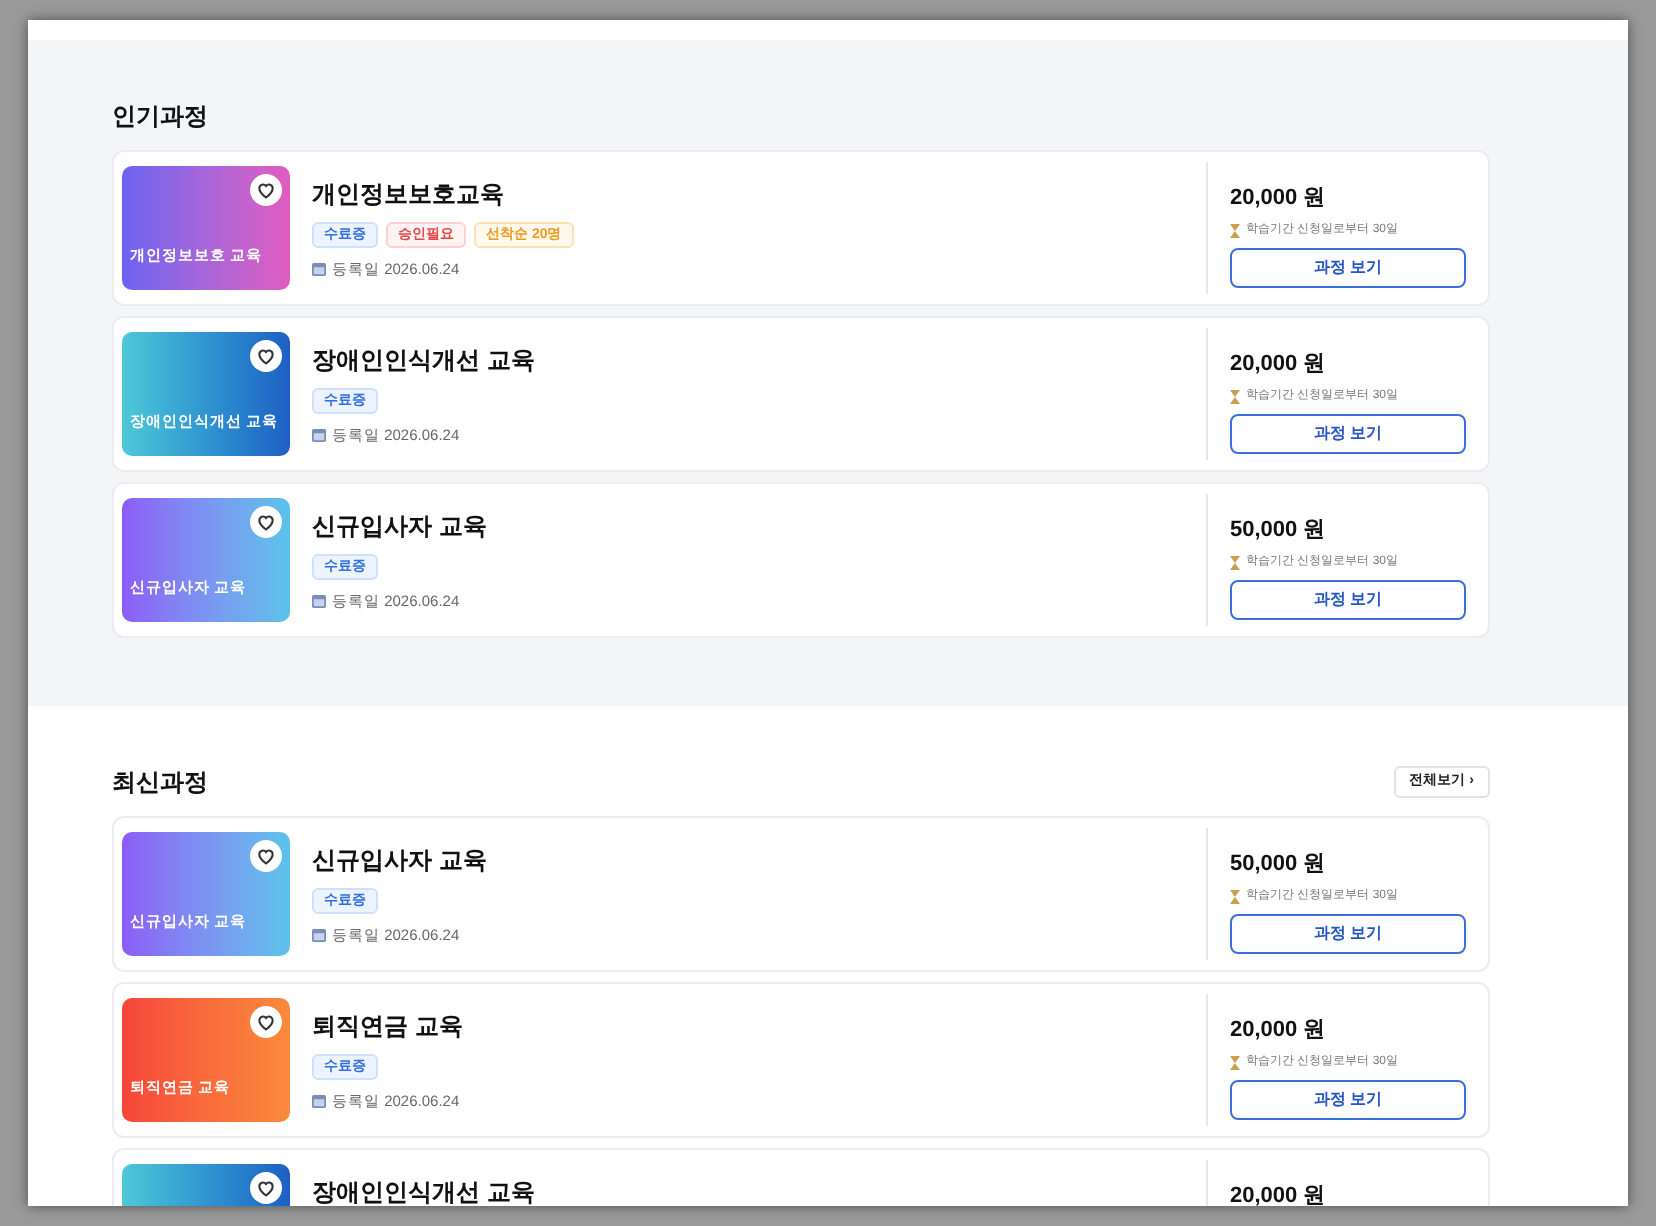  Describe the element at coordinates (409, 195) in the screenshot. I see `course-title: 개인정보보호교육` at that location.